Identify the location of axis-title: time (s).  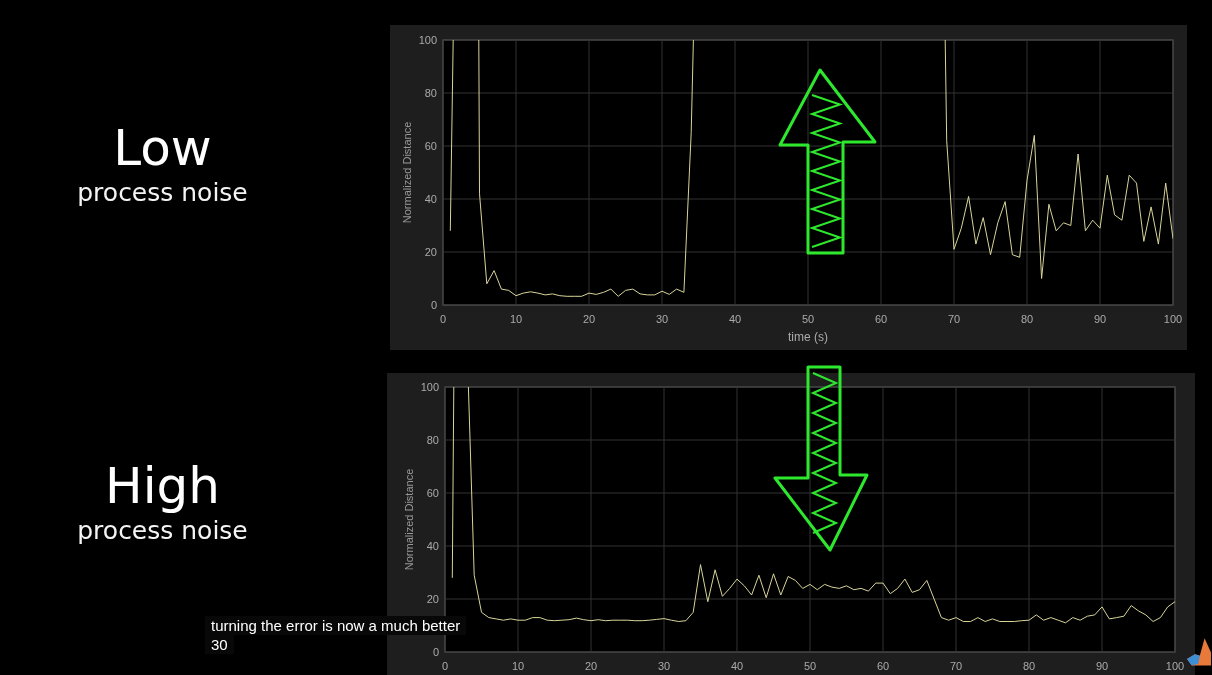
(808, 337).